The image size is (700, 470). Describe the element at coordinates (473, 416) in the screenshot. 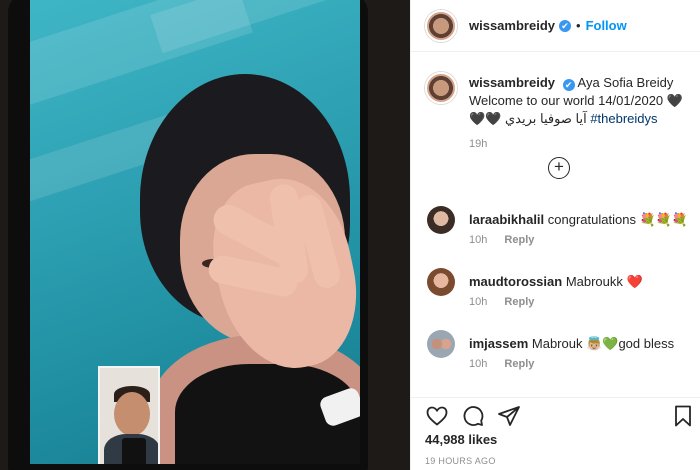

I see `comment-icon` at that location.